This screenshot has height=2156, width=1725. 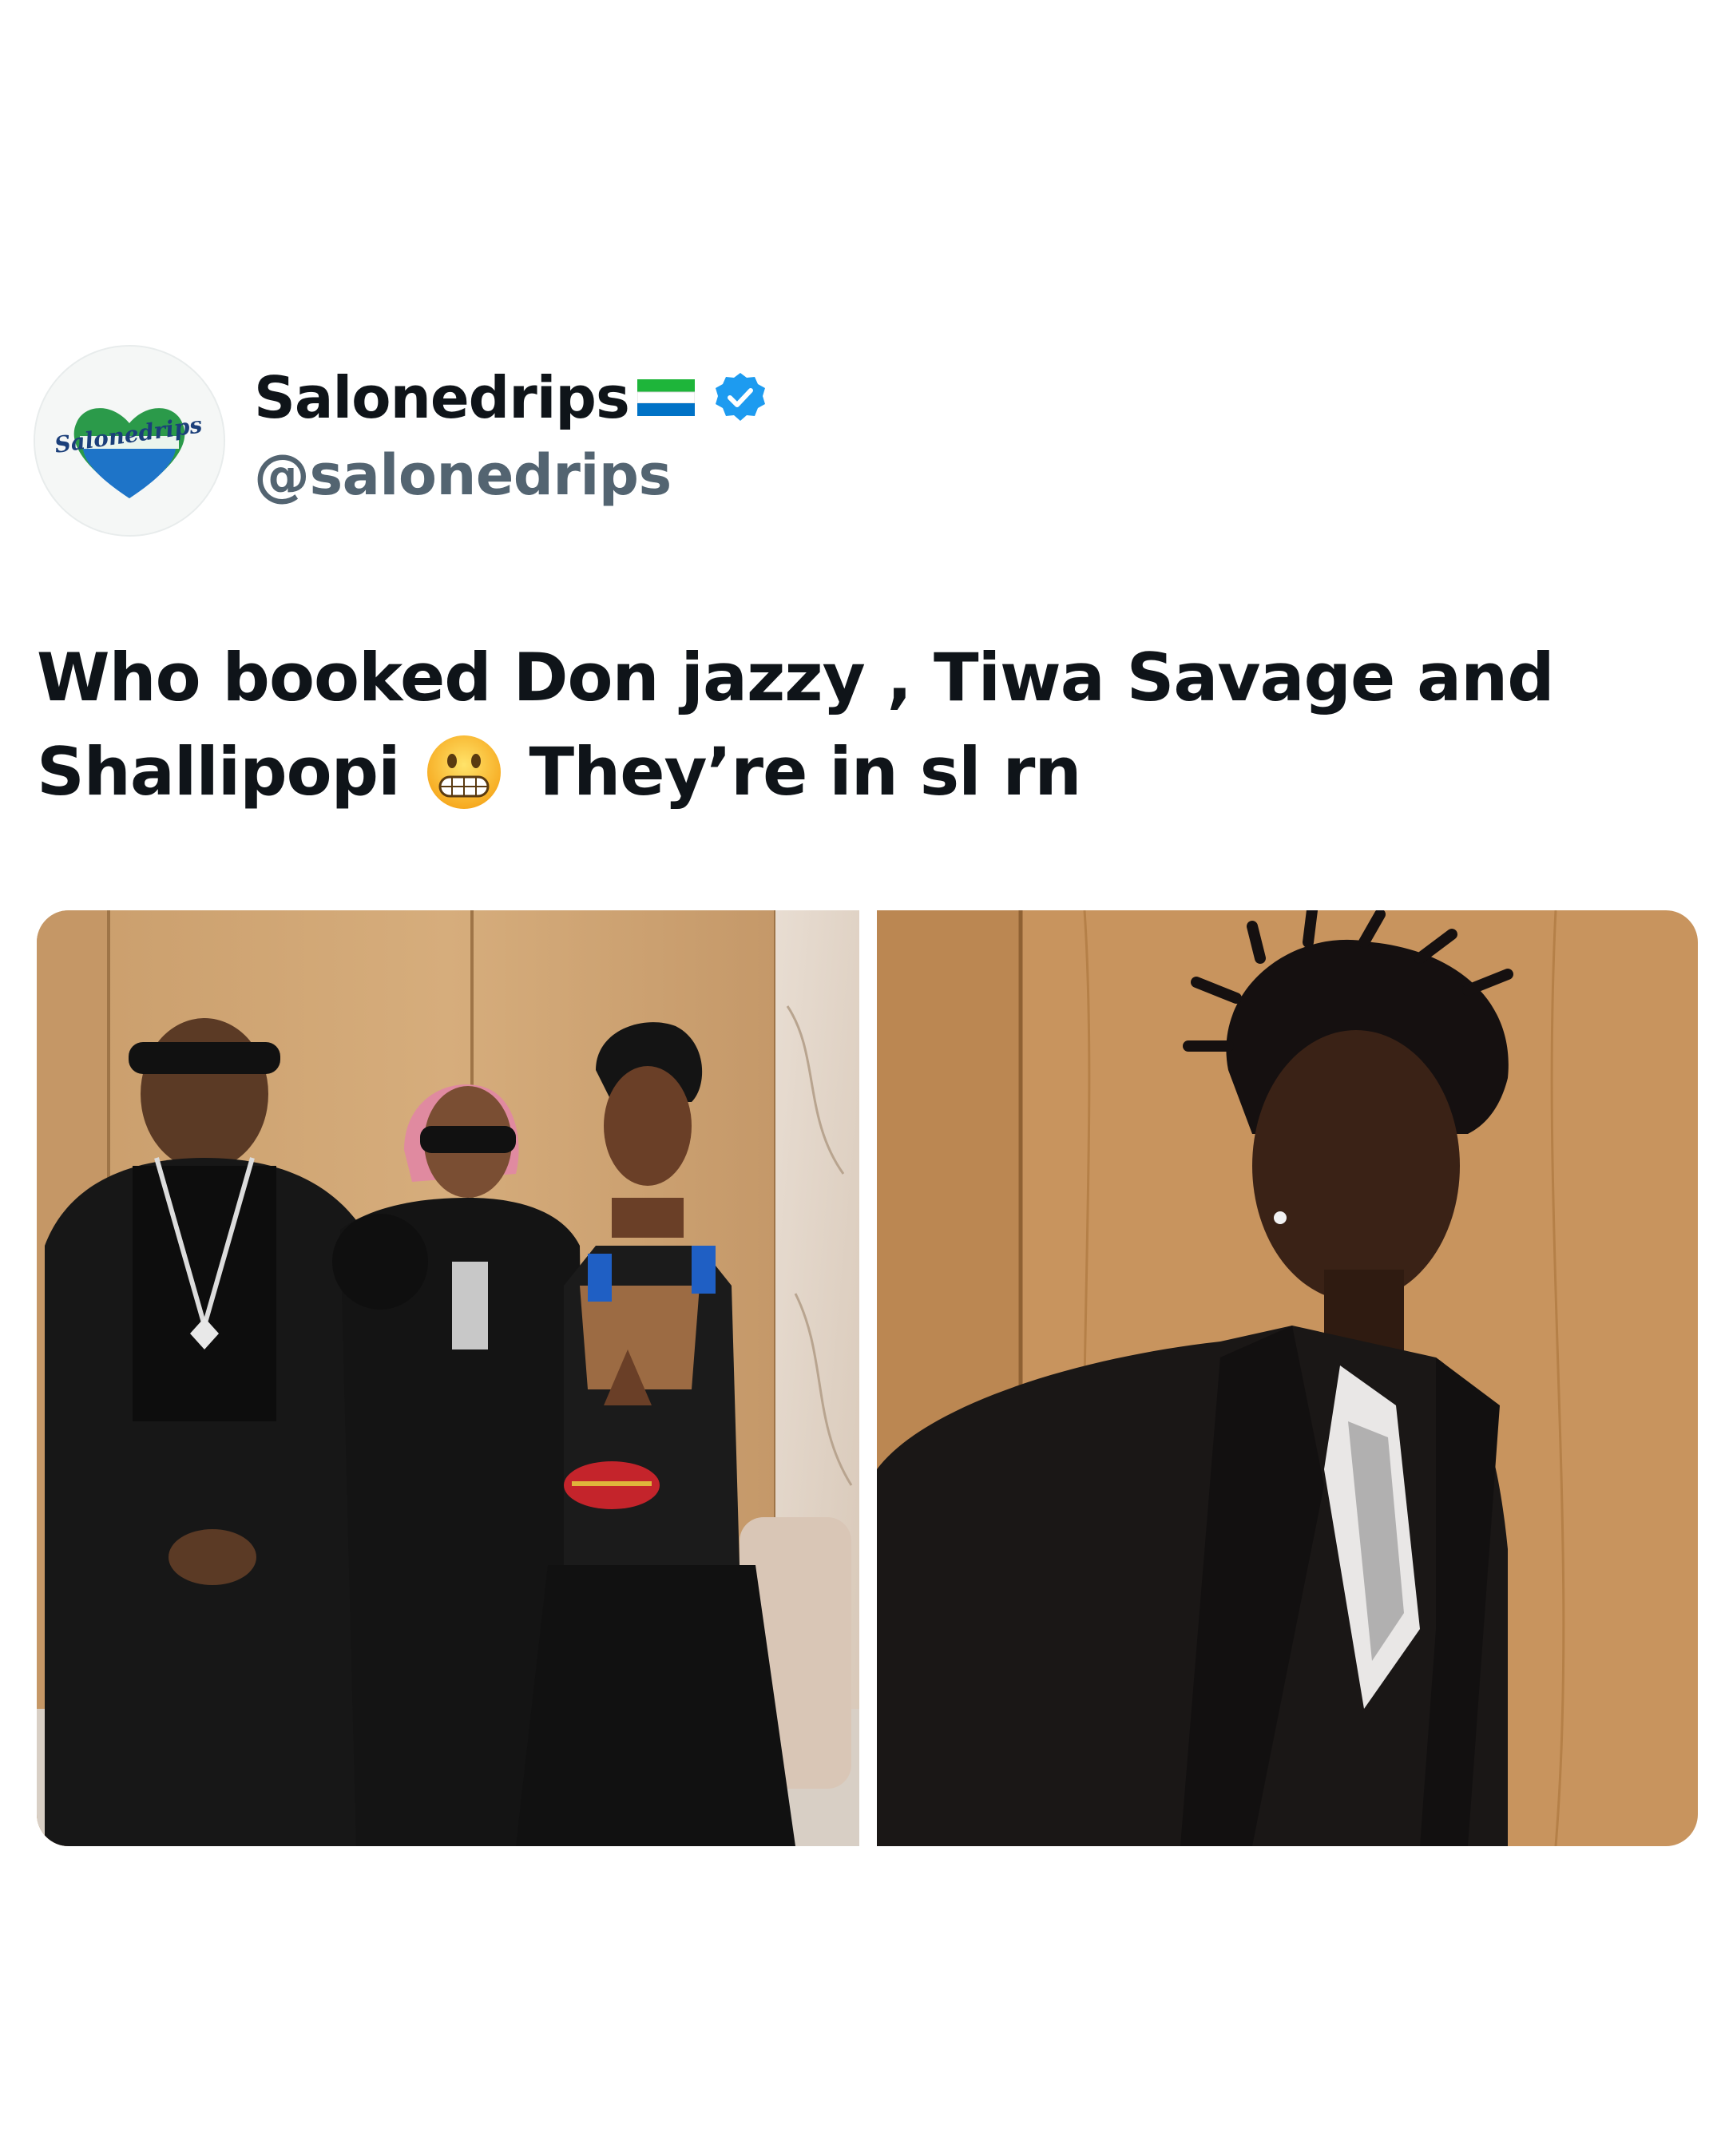 What do you see at coordinates (806, 771) in the screenshot?
I see `tweet-text-end: They’re in sl rn` at bounding box center [806, 771].